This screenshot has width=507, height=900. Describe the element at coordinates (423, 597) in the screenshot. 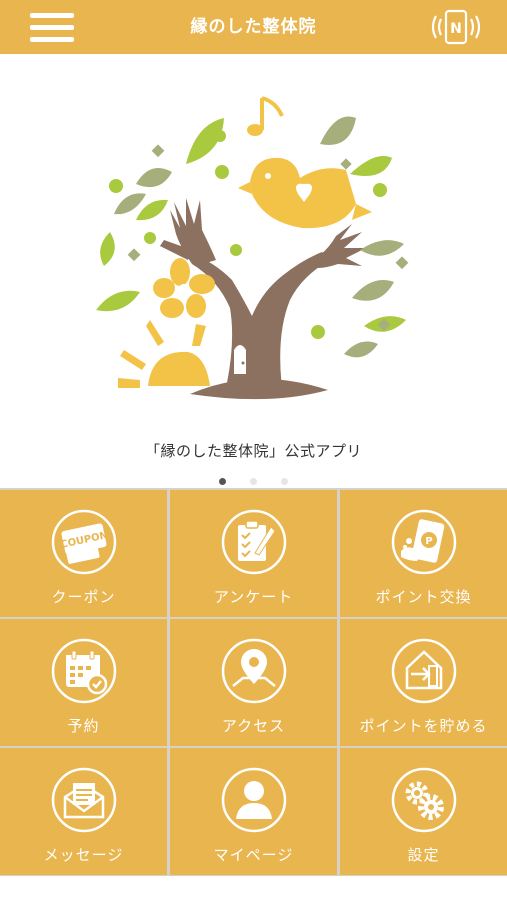

I see `menu-point-exchange-label: ポイント交換` at that location.